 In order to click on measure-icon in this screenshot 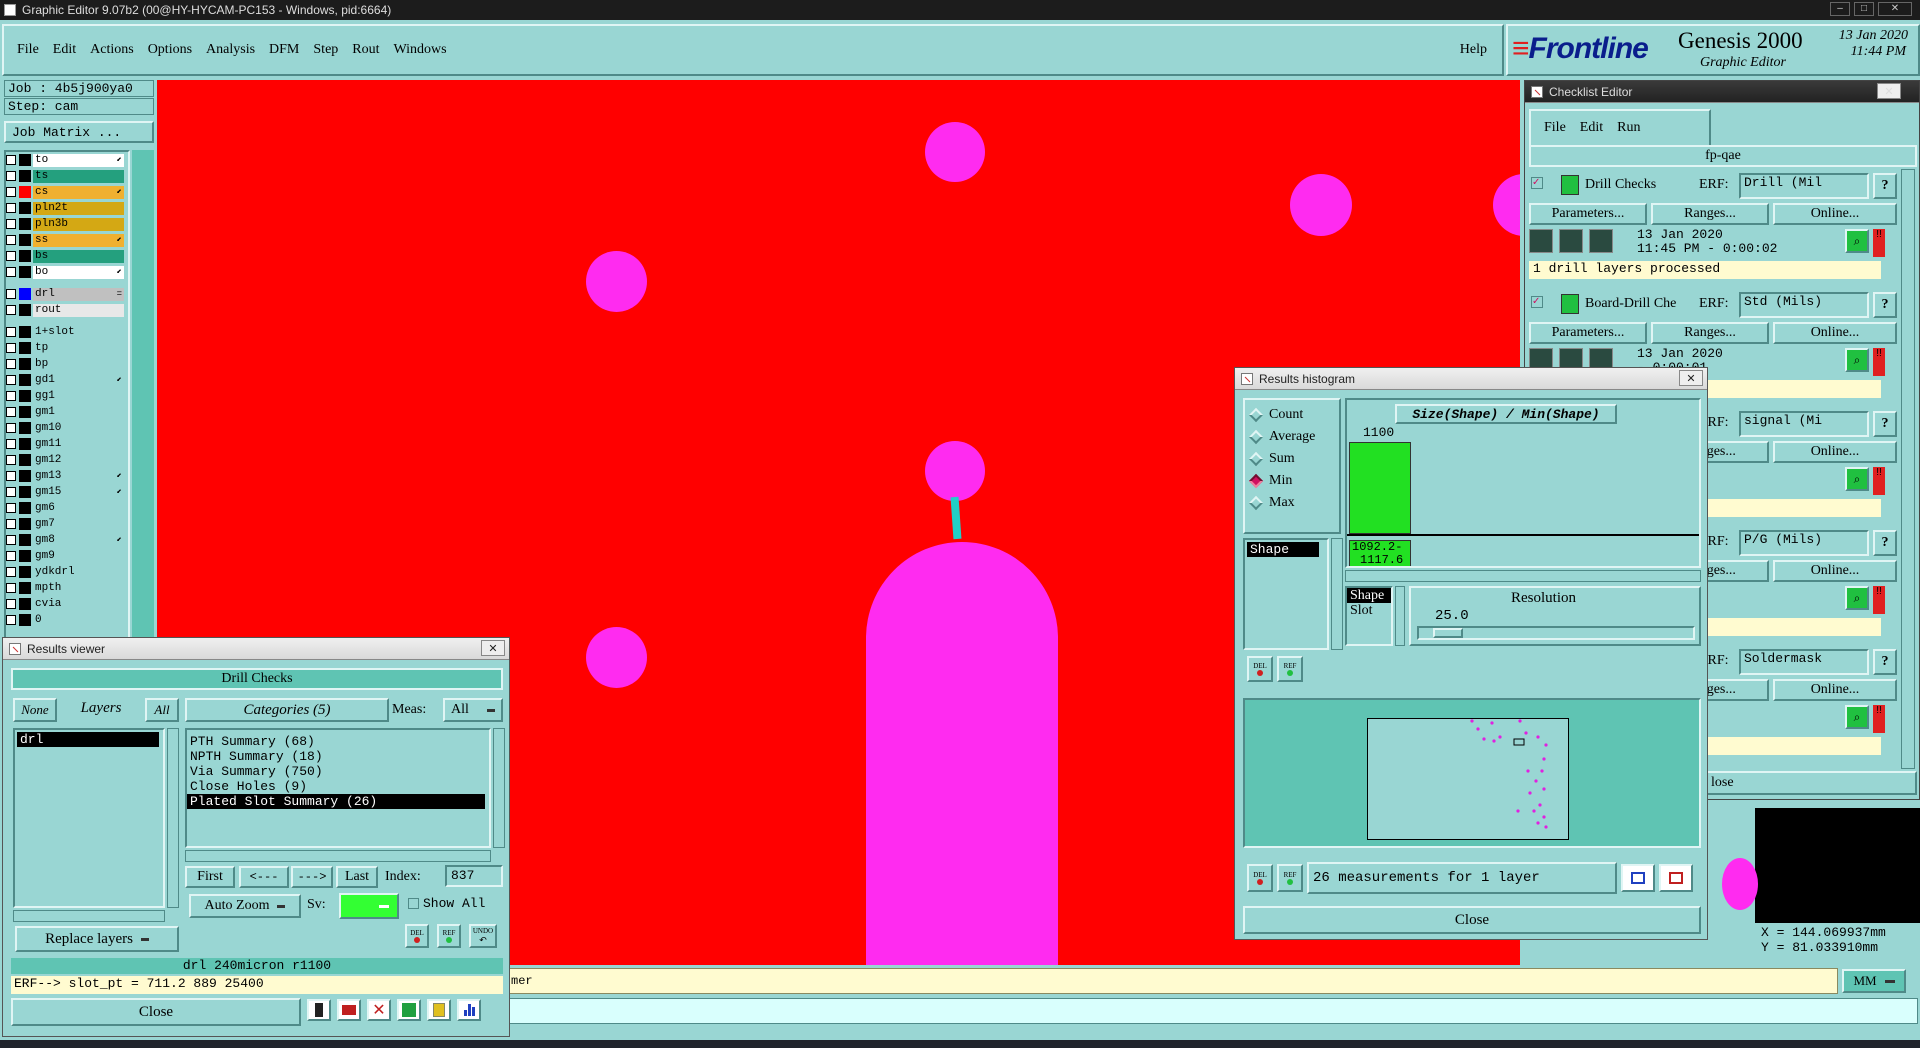, I will do `click(409, 1010)`.